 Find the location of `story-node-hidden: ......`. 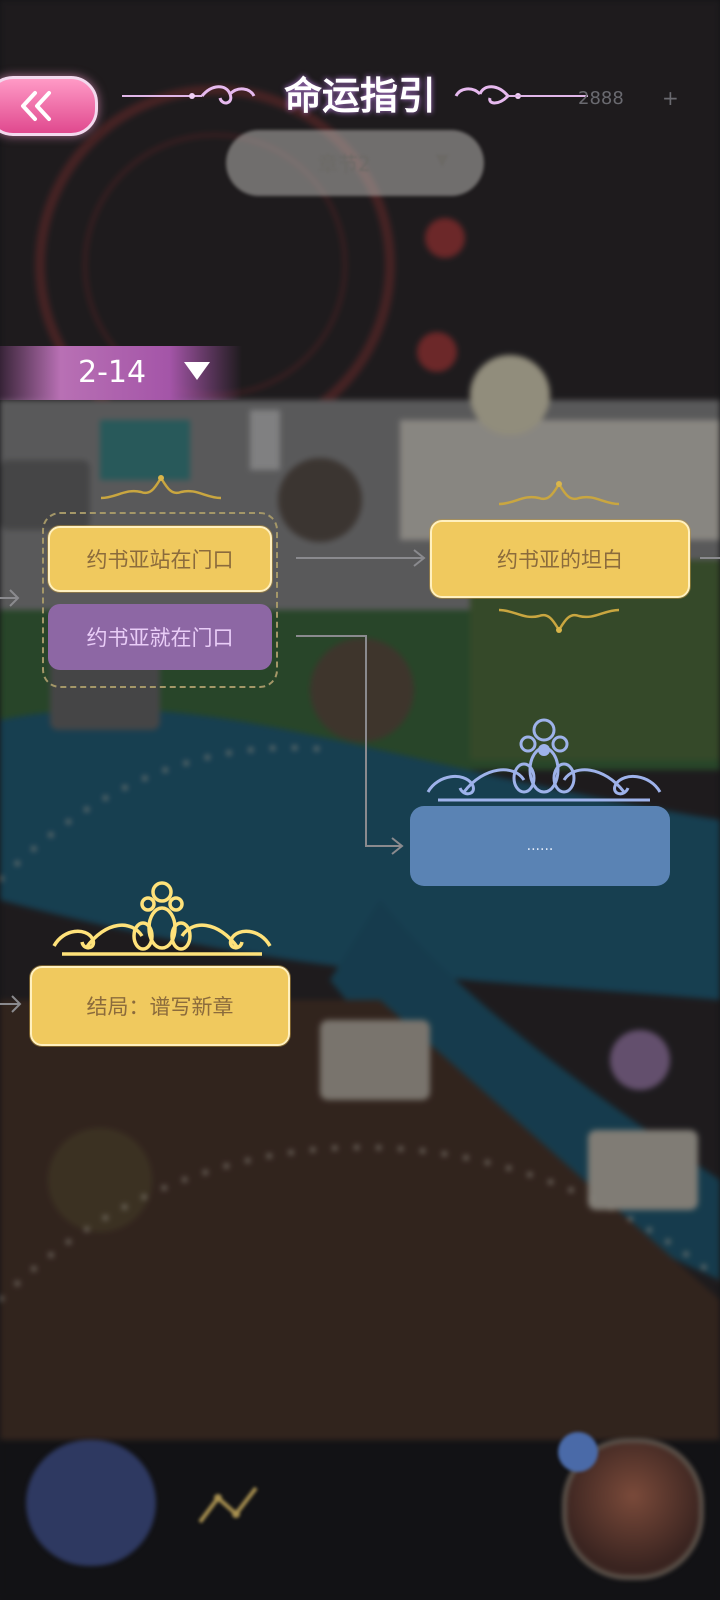

story-node-hidden: ...... is located at coordinates (540, 846).